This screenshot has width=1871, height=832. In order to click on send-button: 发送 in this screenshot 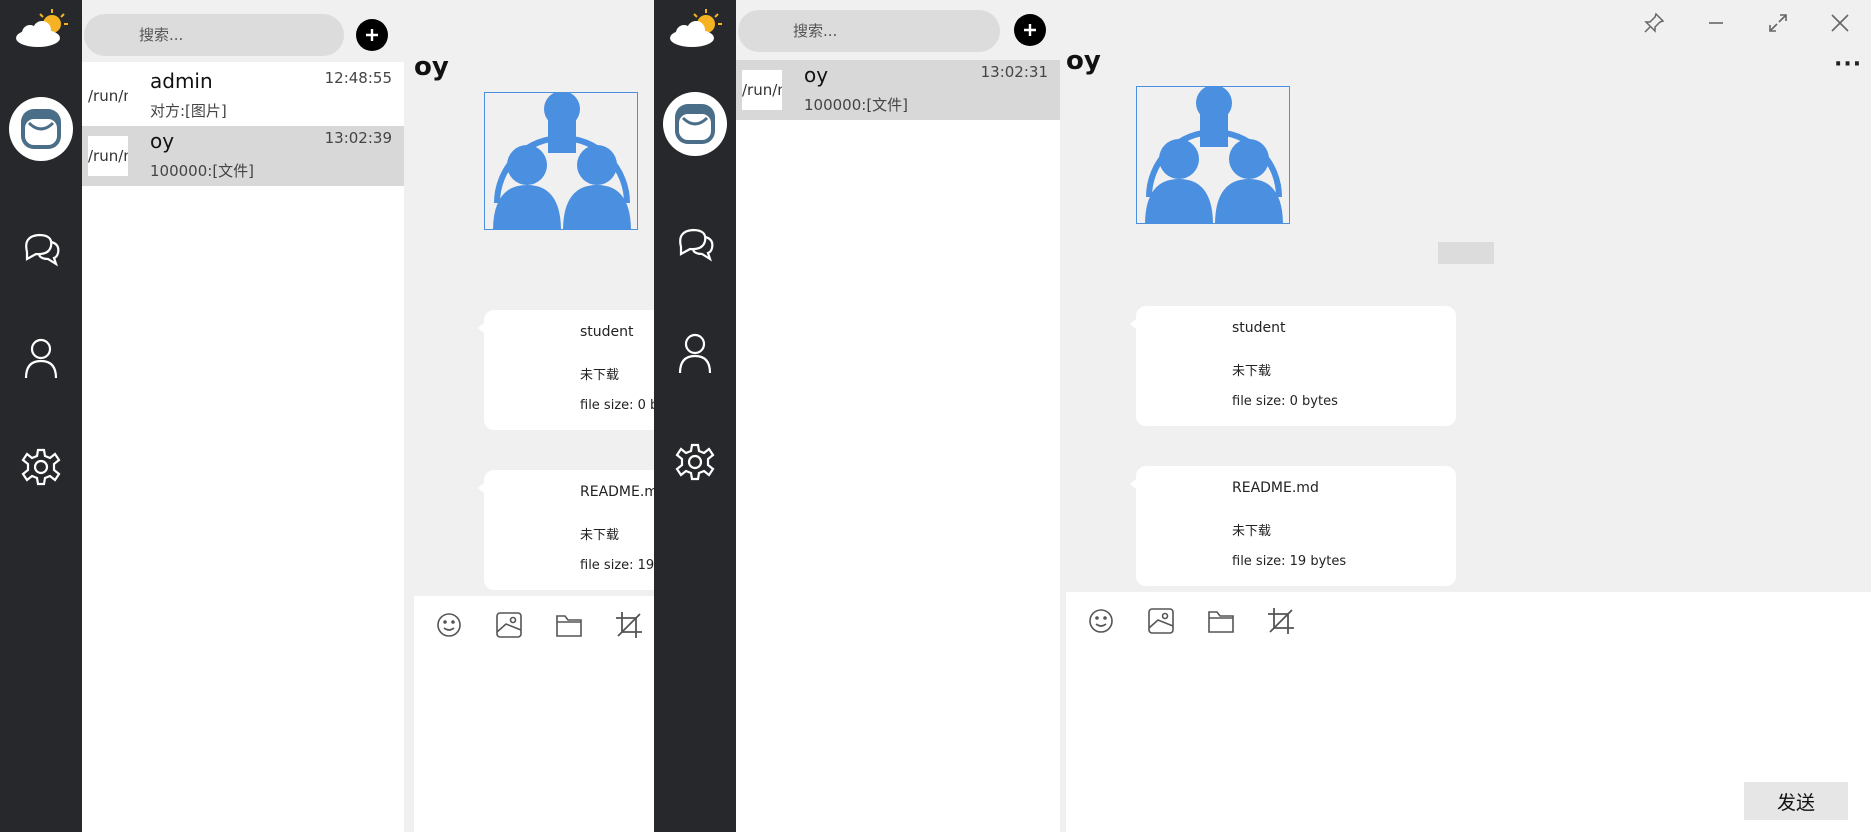, I will do `click(1796, 801)`.